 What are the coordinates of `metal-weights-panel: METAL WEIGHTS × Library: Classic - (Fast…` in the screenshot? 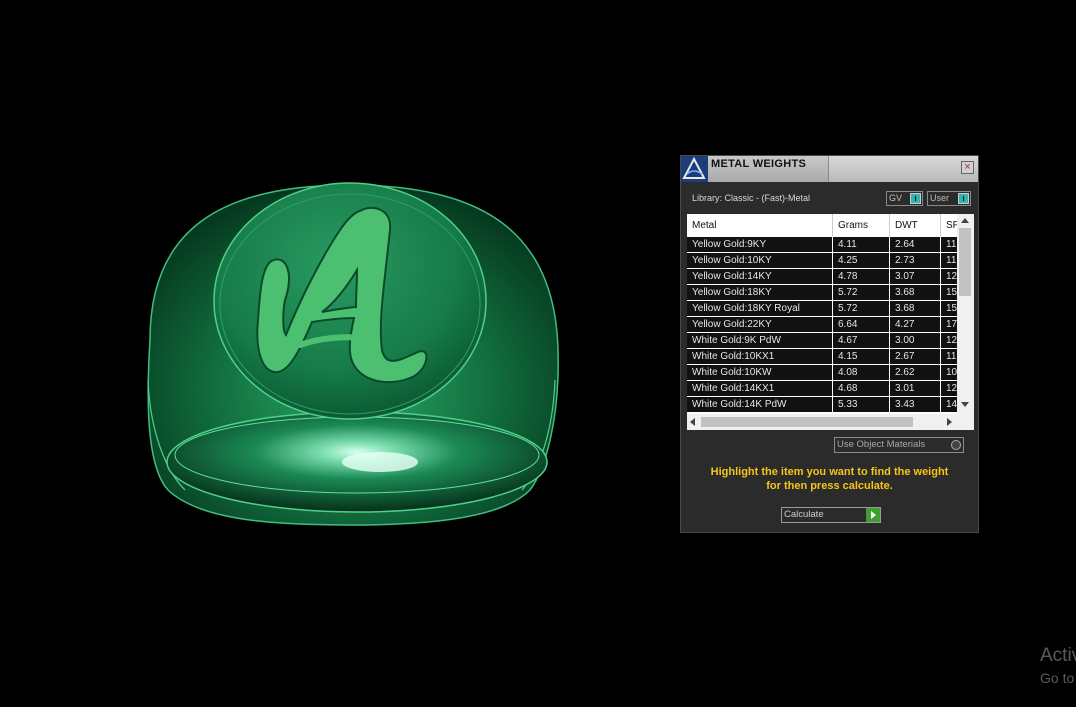 It's located at (829, 344).